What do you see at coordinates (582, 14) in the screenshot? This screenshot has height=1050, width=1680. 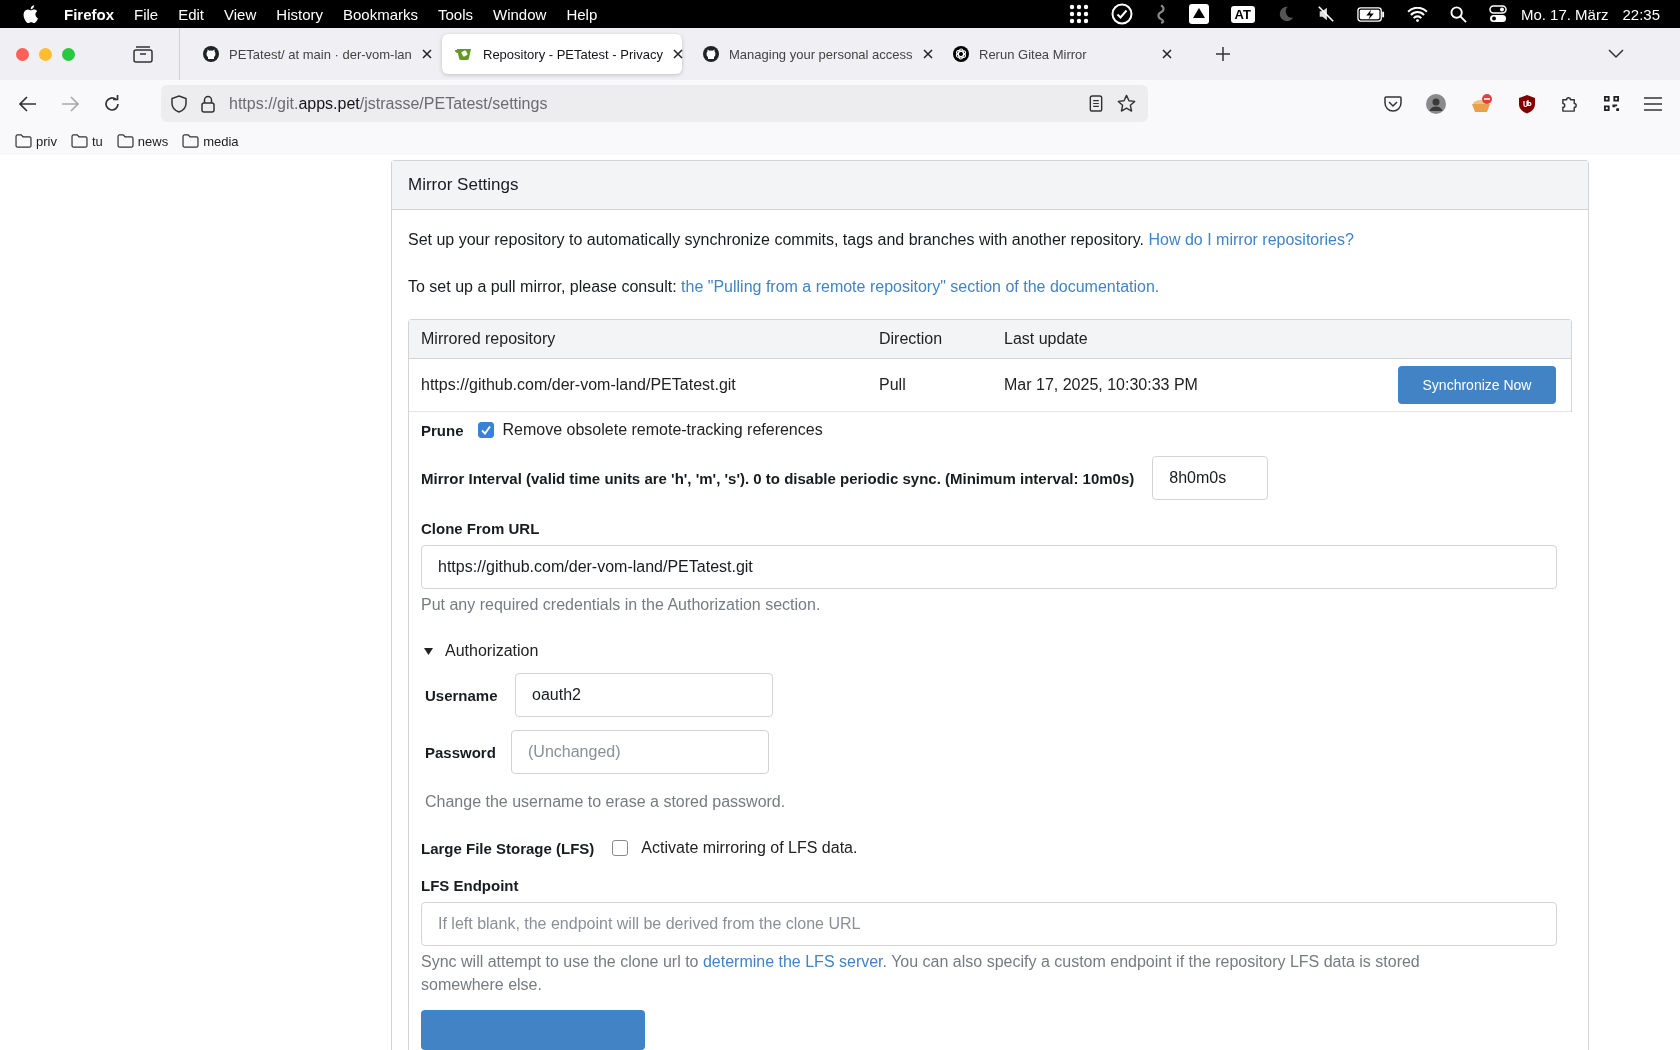 I see `menu-item: Help` at bounding box center [582, 14].